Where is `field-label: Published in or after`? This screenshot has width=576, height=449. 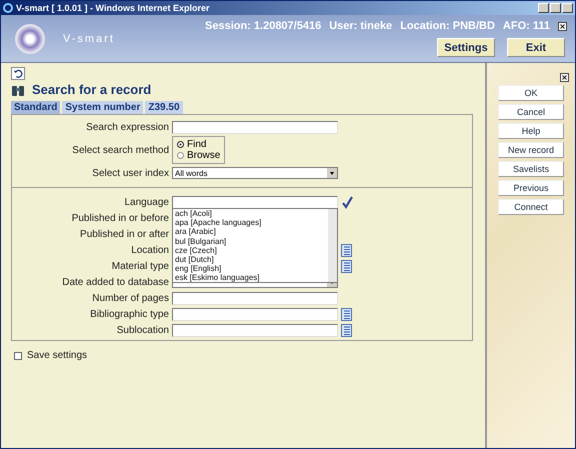 field-label: Published in or after is located at coordinates (124, 234).